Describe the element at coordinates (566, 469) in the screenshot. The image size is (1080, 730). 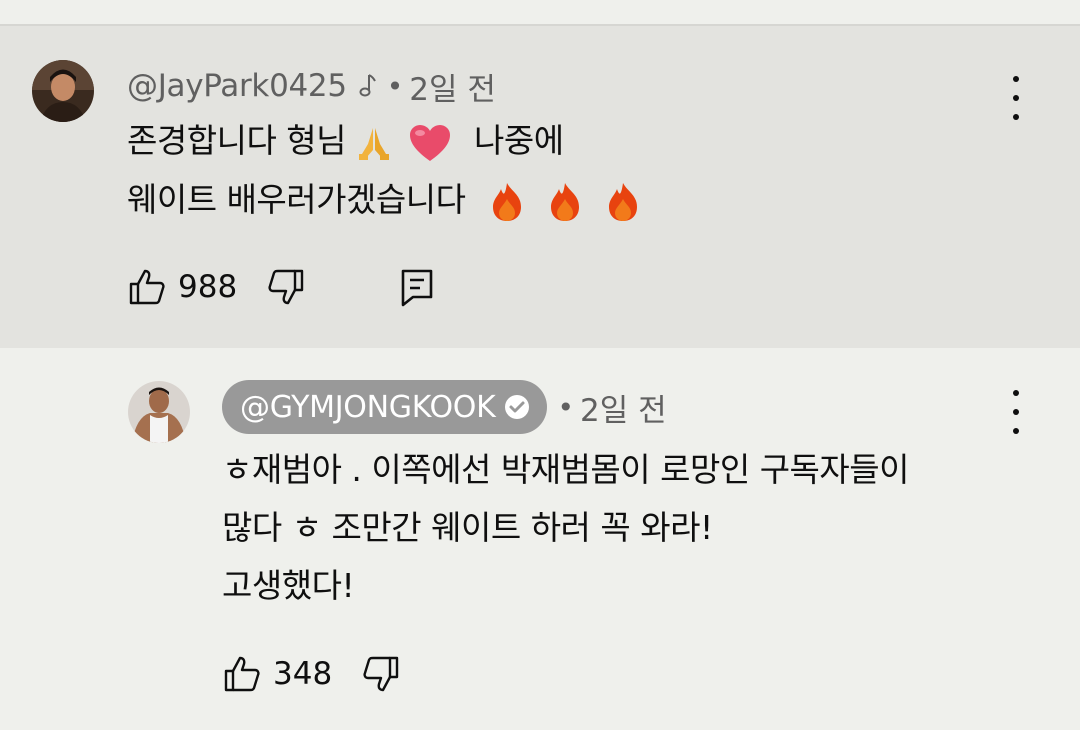
I see `reply-text-line-1: ㅎ재범아 . 이쪽에선 박재범몸이 로망인 구독자들이` at that location.